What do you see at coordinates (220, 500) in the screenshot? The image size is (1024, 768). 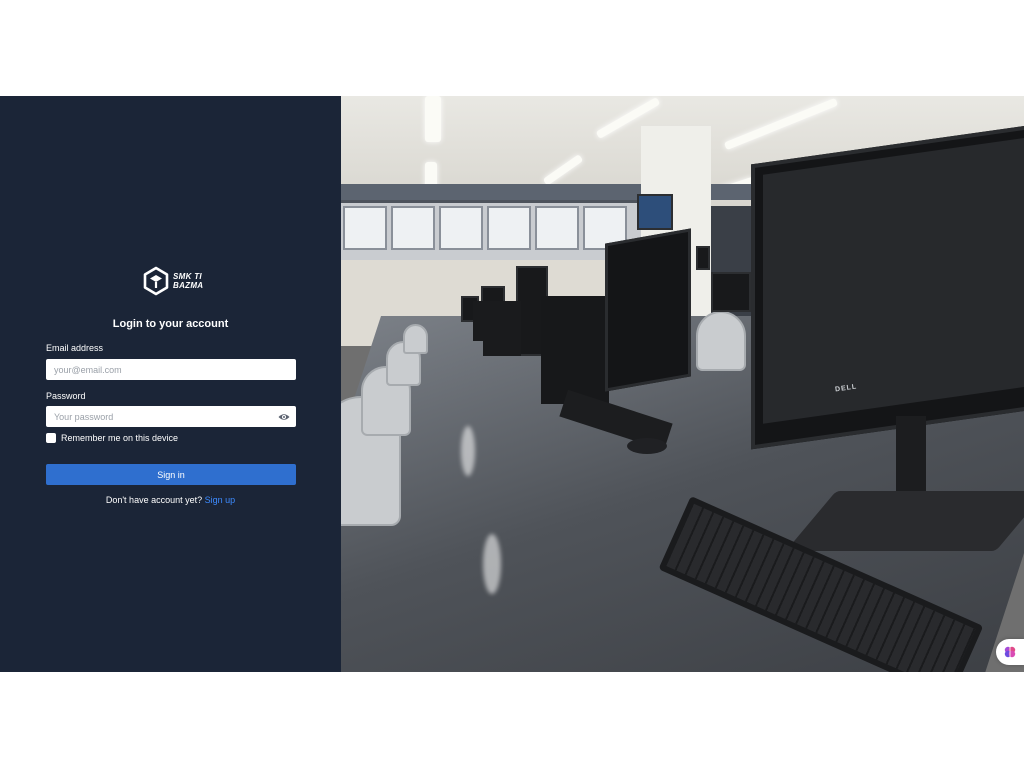 I see `sign-up-link: Sign up` at bounding box center [220, 500].